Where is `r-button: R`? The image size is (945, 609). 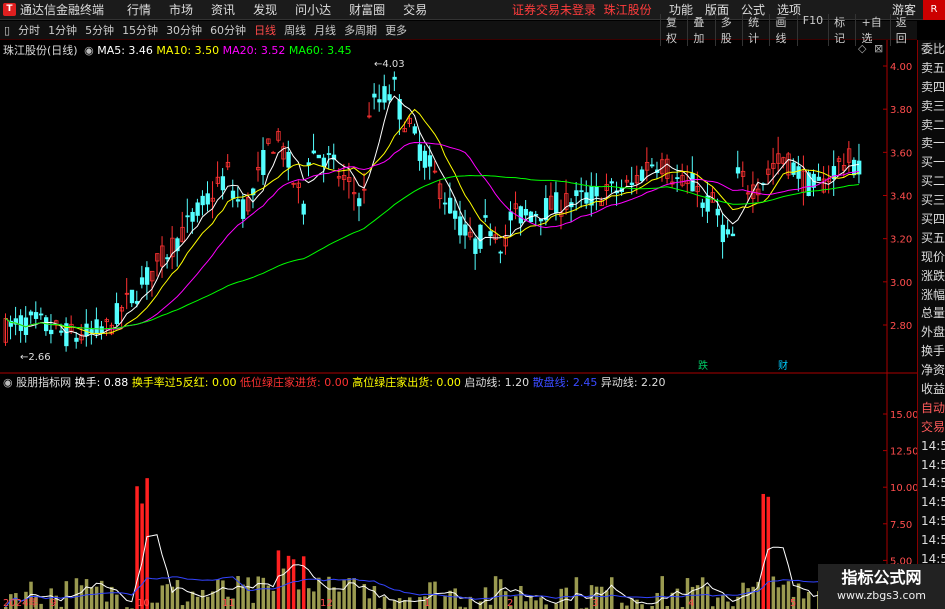 r-button: R is located at coordinates (934, 10).